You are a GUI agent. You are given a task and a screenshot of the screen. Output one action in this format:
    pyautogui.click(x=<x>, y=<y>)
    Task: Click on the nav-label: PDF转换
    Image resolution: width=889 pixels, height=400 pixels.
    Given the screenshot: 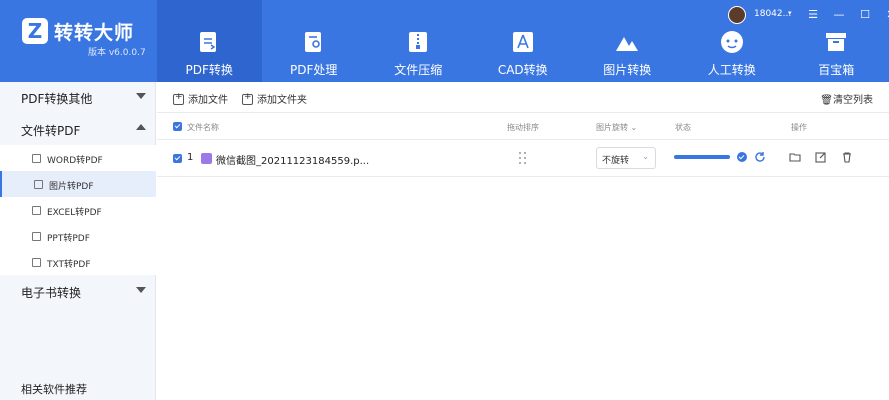 What is the action you would take?
    pyautogui.click(x=209, y=70)
    